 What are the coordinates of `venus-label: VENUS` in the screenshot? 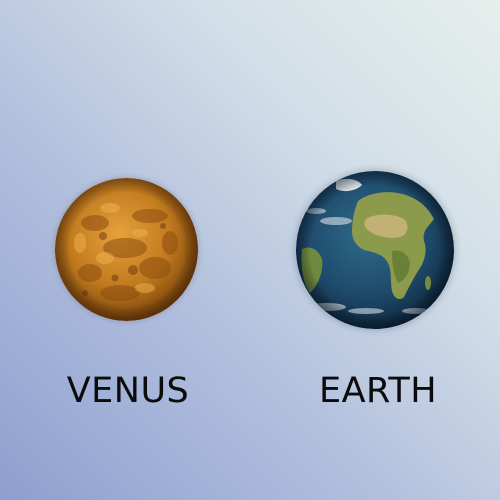 It's located at (128, 391).